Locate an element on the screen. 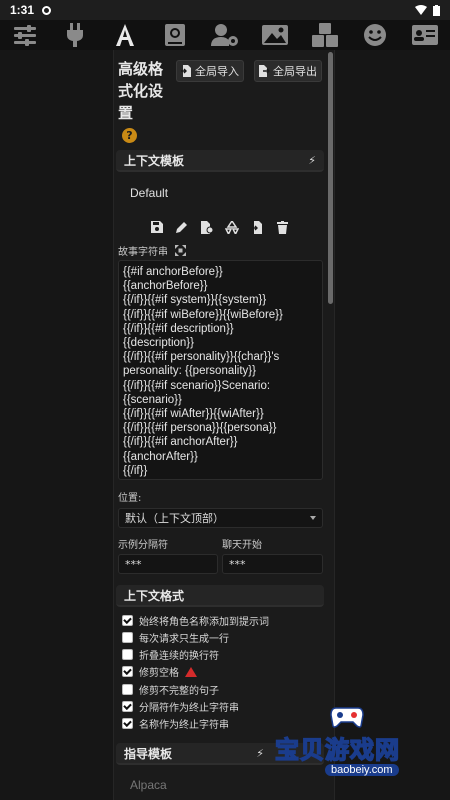 The width and height of the screenshot is (450, 800). context-template-header: 上下文模板 ⚡ is located at coordinates (220, 161).